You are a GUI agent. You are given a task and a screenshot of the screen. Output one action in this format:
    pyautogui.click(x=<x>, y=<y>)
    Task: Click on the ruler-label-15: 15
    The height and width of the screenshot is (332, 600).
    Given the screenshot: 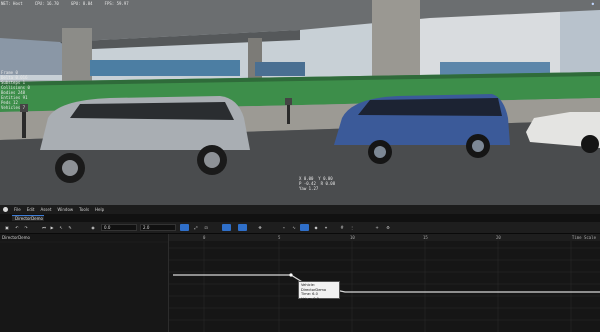 What is the action you would take?
    pyautogui.click(x=425, y=237)
    